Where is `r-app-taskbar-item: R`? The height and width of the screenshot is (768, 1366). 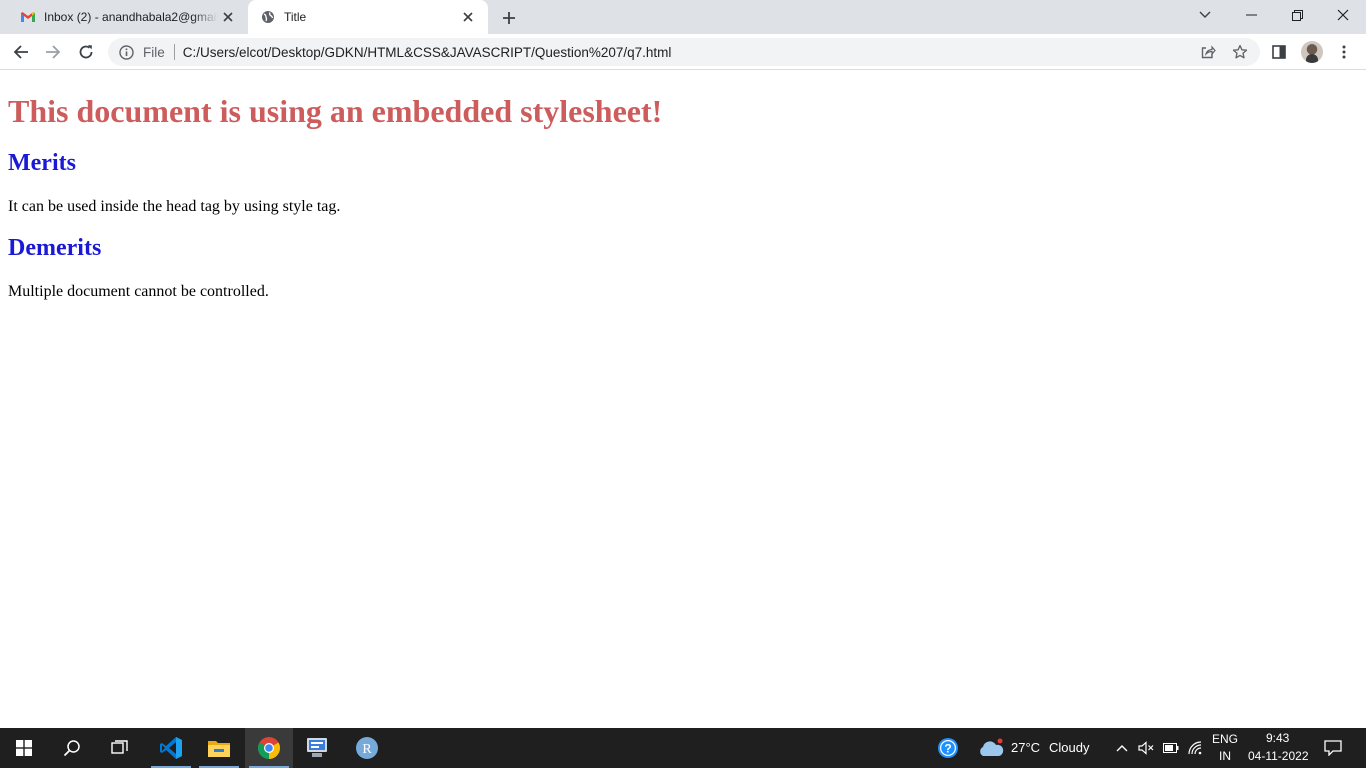
r-app-taskbar-item: R is located at coordinates (367, 748).